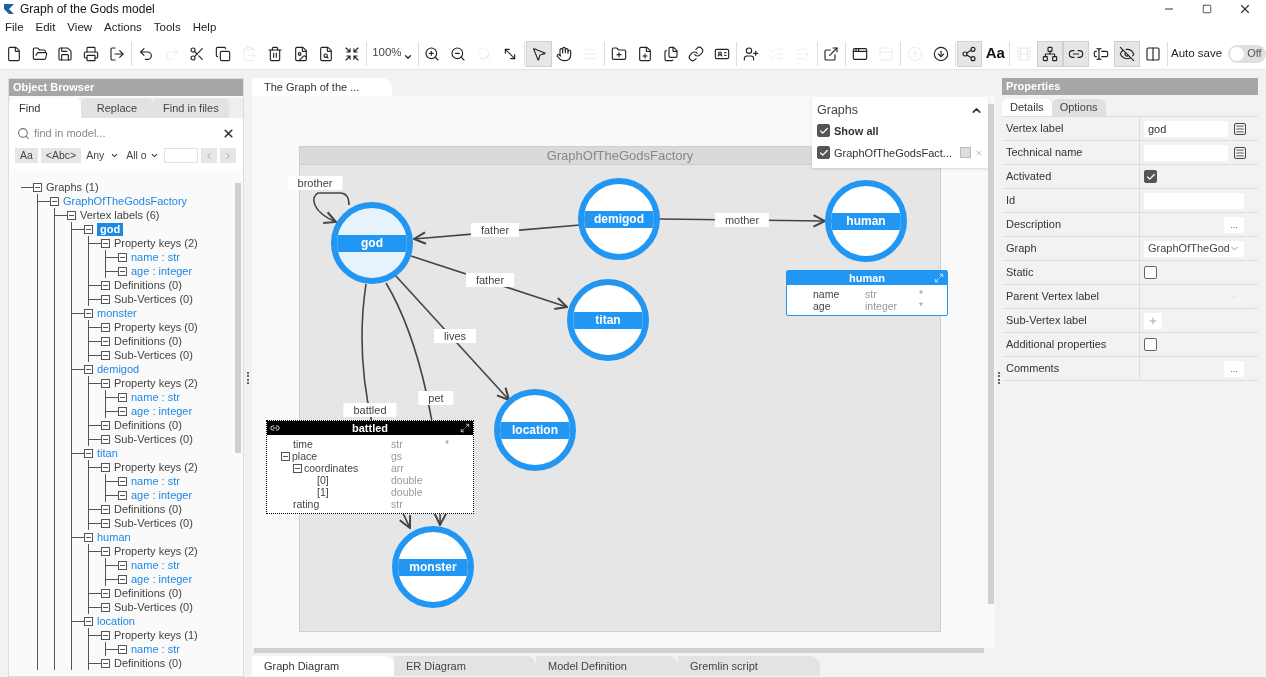  I want to click on menu-item: Tools, so click(167, 28).